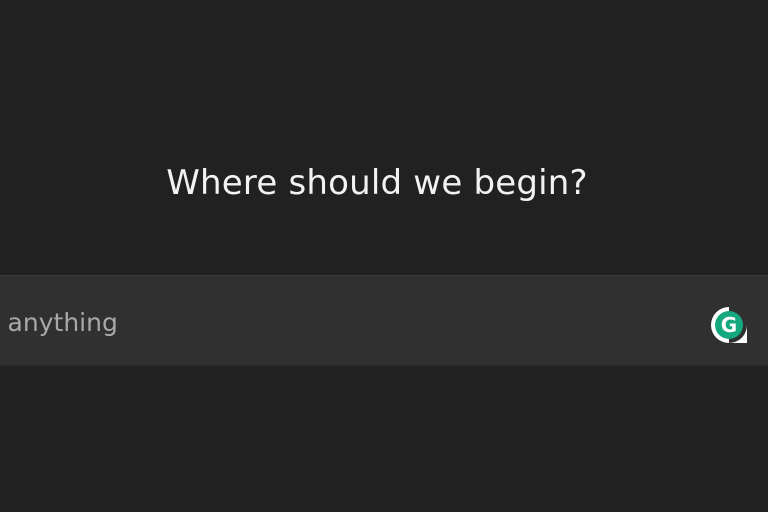 The image size is (768, 512). Describe the element at coordinates (317, 322) in the screenshot. I see `prompt-input` at that location.